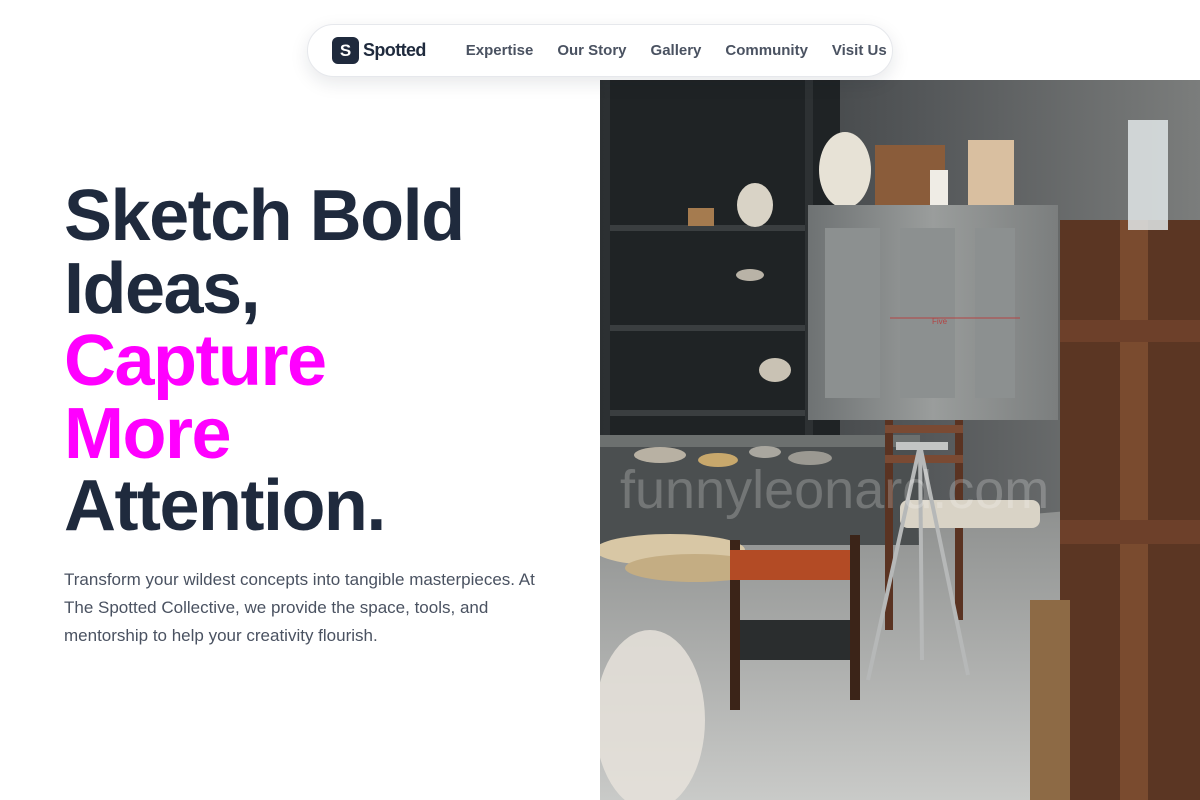  What do you see at coordinates (766, 50) in the screenshot?
I see `nav-link-community: Community` at bounding box center [766, 50].